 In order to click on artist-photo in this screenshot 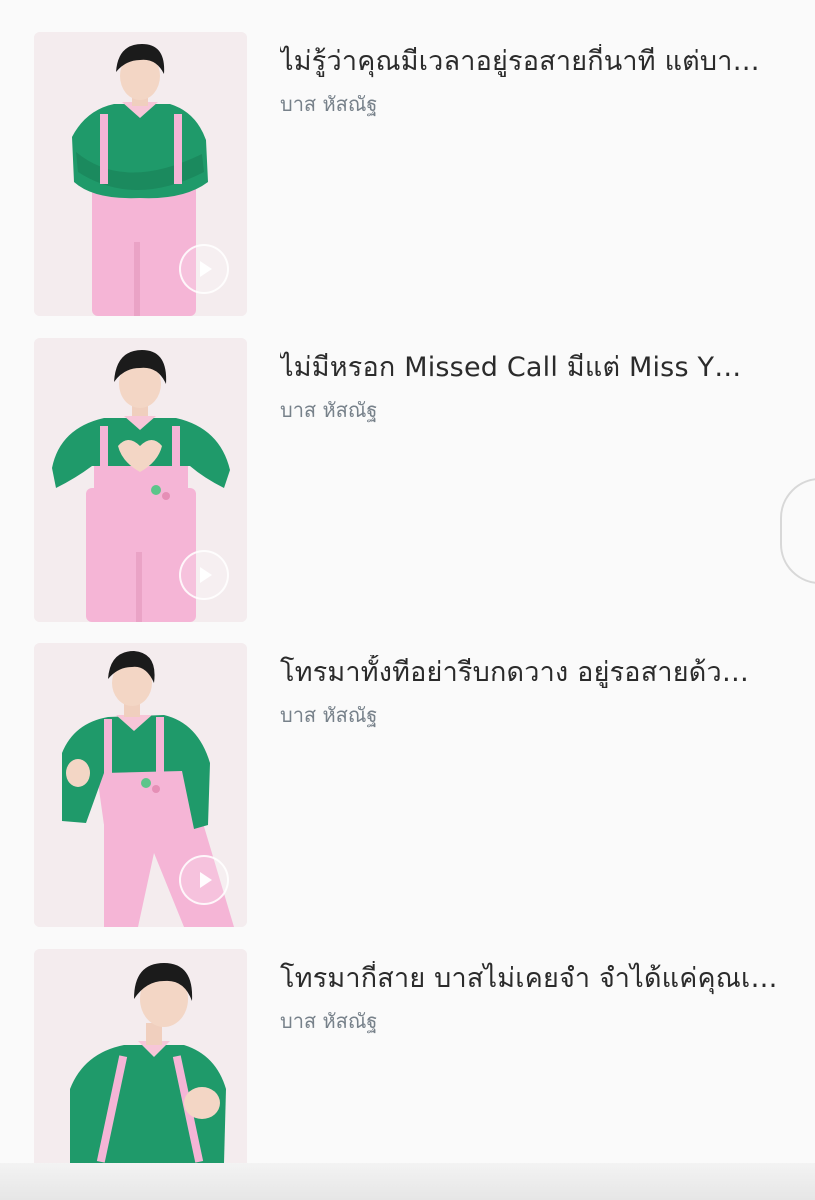, I will do `click(140, 1056)`.